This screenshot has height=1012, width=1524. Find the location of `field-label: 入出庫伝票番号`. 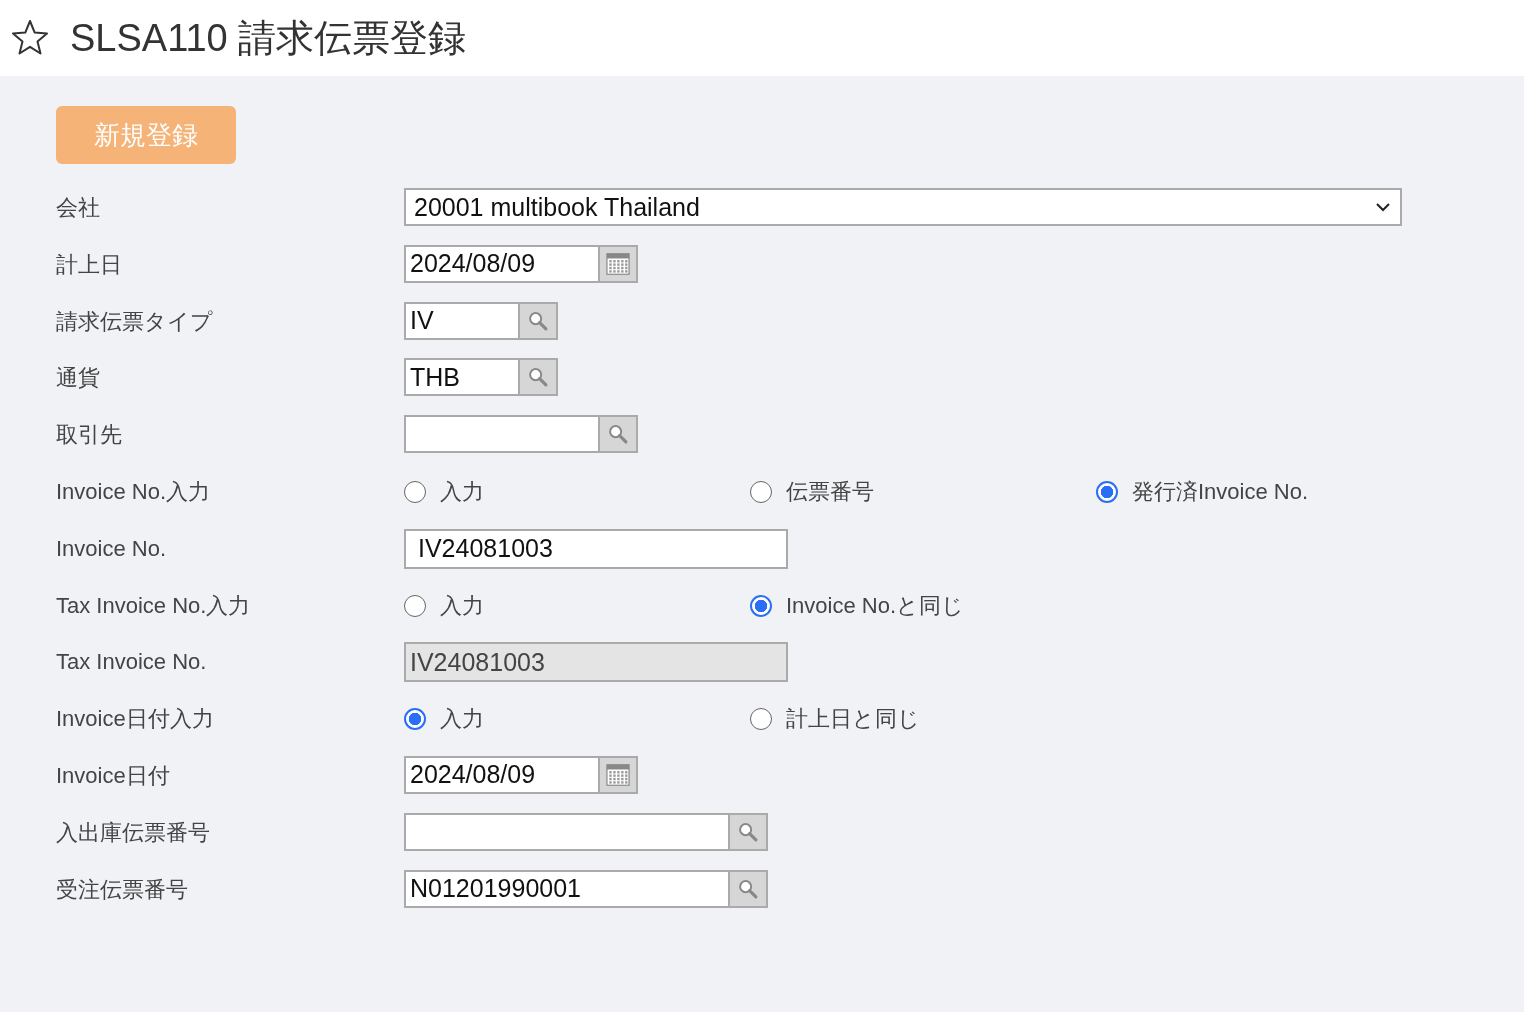

field-label: 入出庫伝票番号 is located at coordinates (133, 832).